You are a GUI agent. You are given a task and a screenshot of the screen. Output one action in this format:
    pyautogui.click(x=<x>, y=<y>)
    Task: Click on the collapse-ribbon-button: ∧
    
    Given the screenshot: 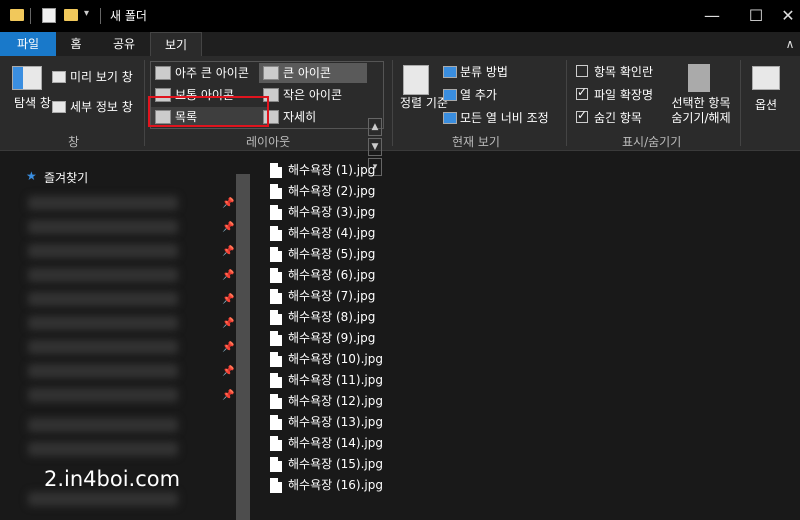 What is the action you would take?
    pyautogui.click(x=789, y=44)
    